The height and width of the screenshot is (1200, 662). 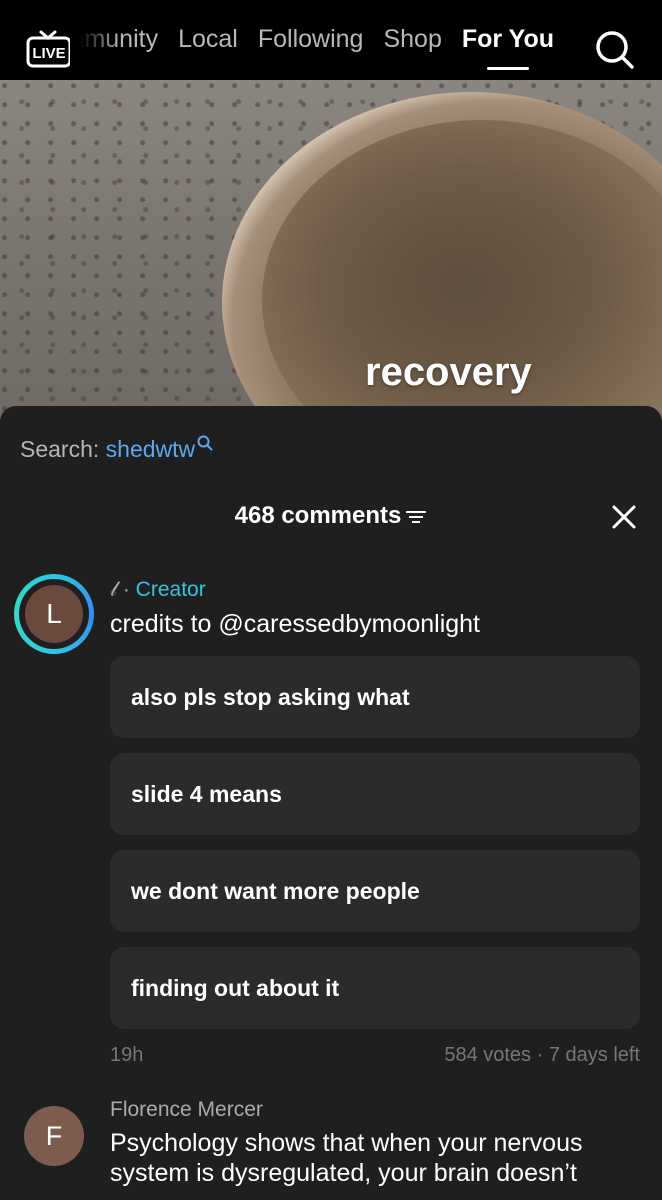 What do you see at coordinates (235, 988) in the screenshot?
I see `poll-option-label: finding out about it` at bounding box center [235, 988].